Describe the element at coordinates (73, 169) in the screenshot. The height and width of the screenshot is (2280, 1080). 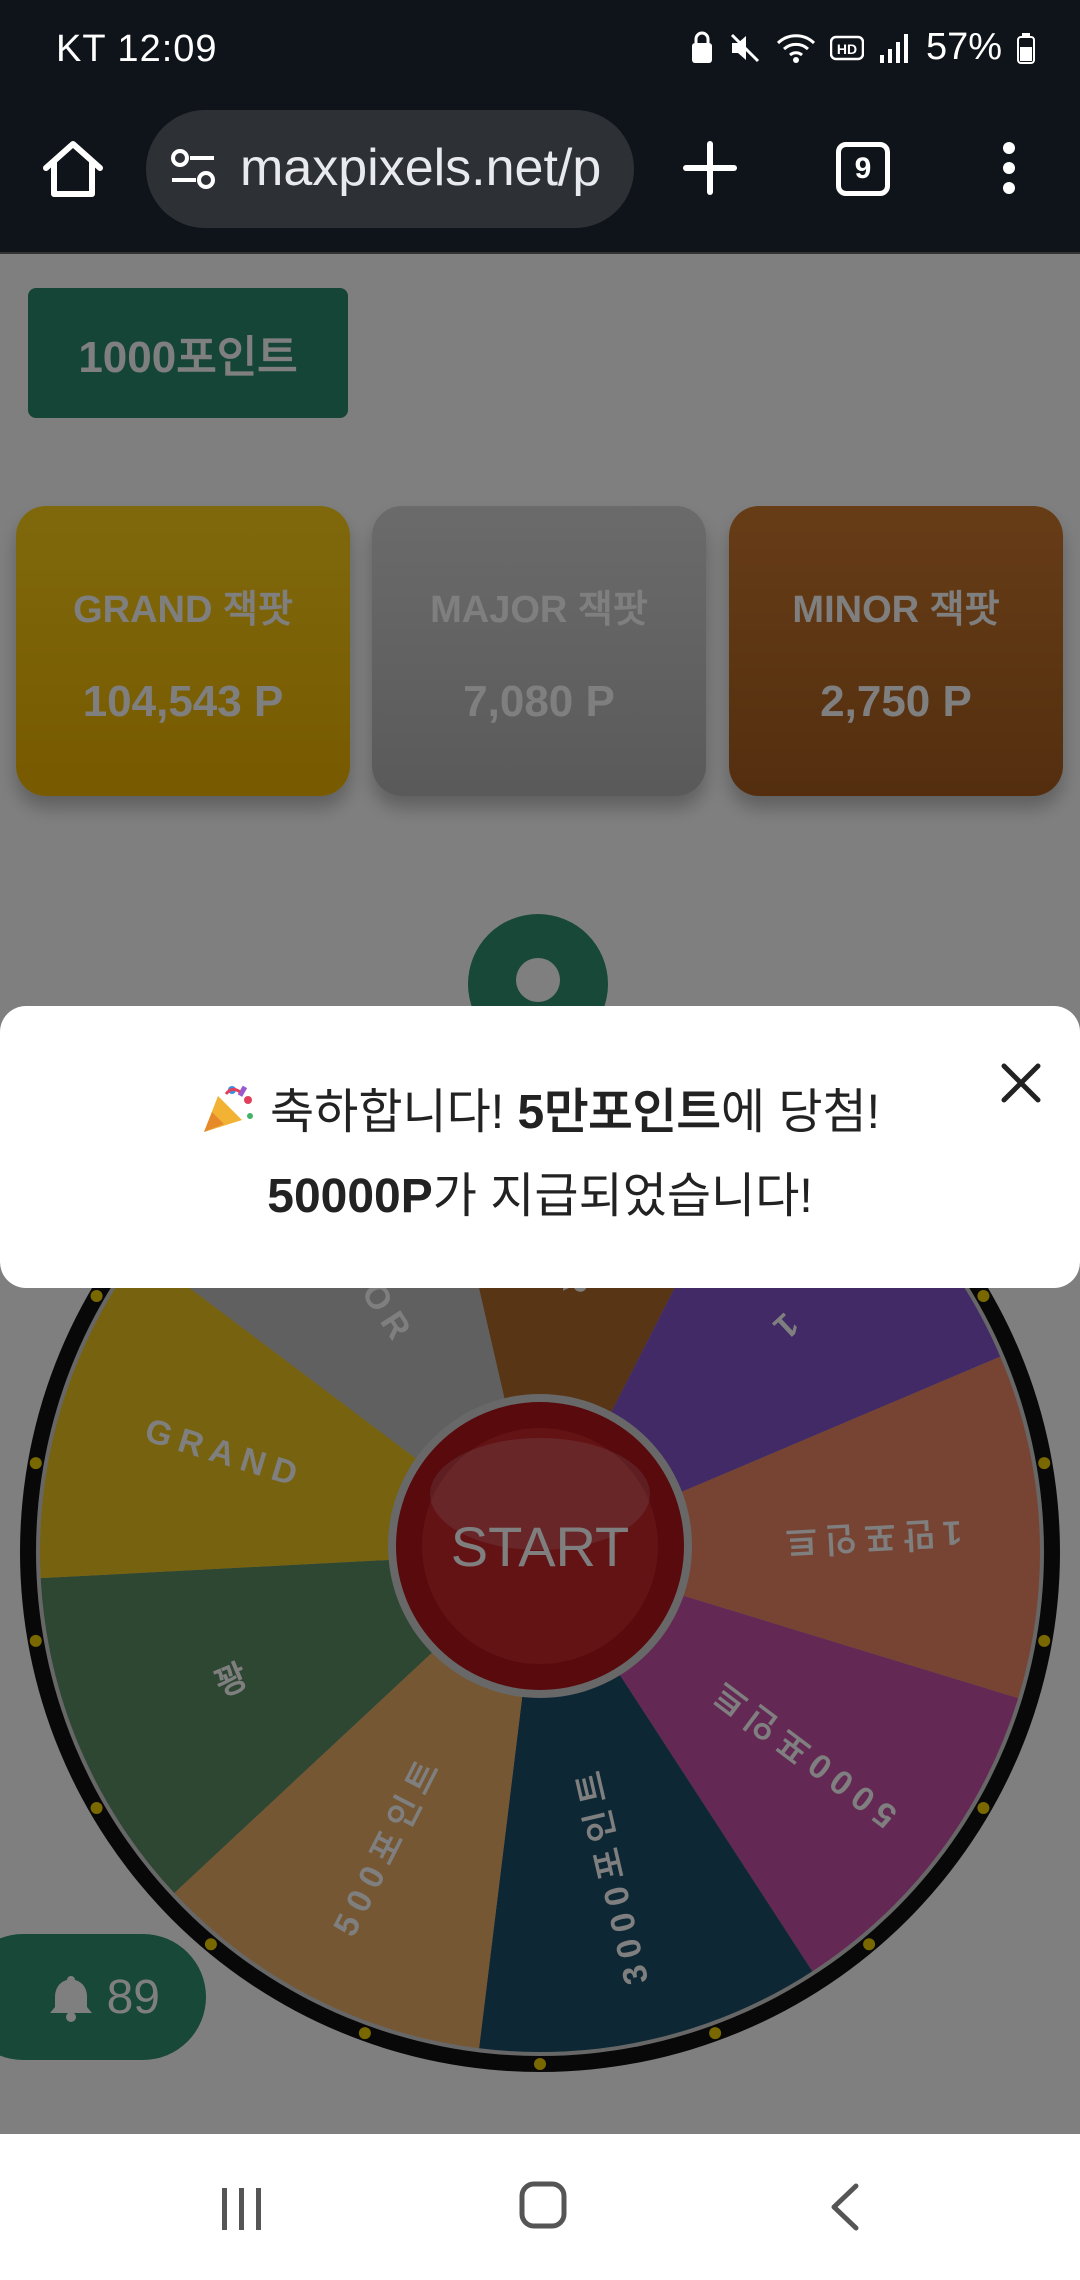
I see `home-icon` at that location.